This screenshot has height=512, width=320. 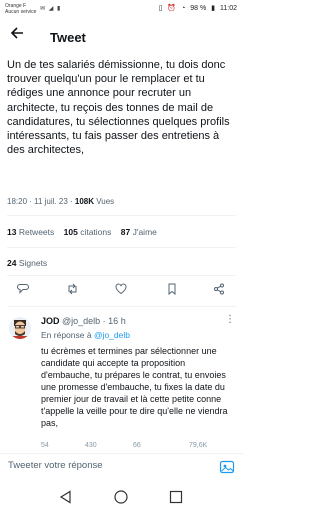 I want to click on reply-stat-likes: 66, so click(x=137, y=445).